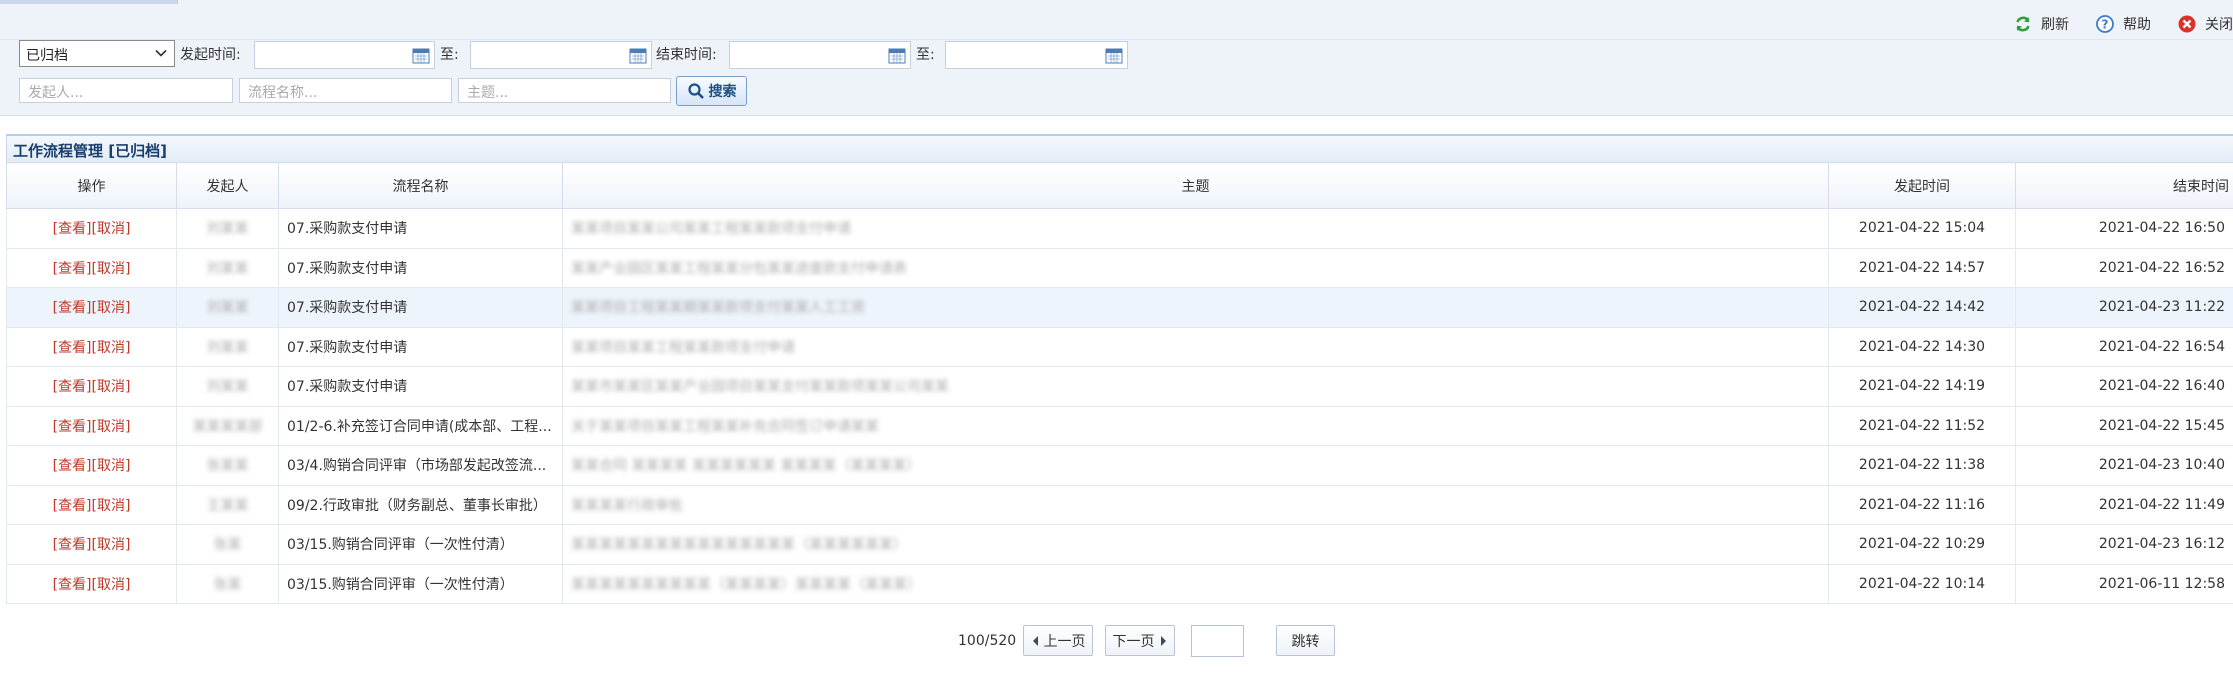  What do you see at coordinates (1195, 386) in the screenshot?
I see `subject-cell: 某某市某某区某某产业园项目某某支付某某款项某某公司某某` at bounding box center [1195, 386].